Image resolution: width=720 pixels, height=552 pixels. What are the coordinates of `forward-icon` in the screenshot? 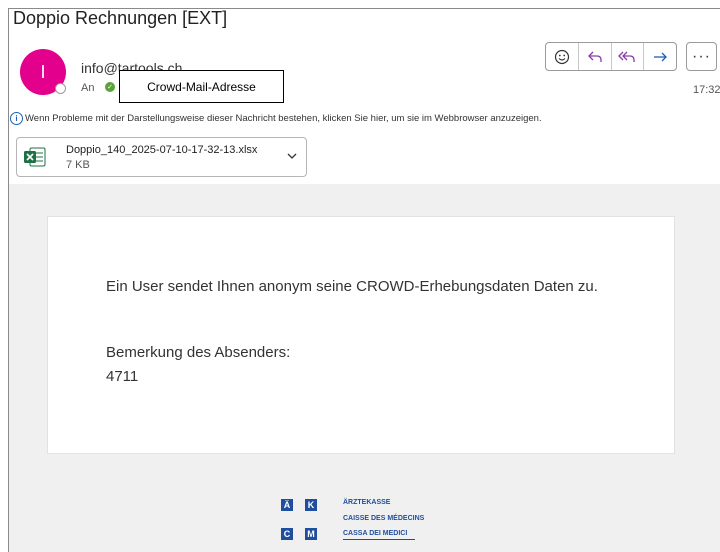 It's located at (661, 56).